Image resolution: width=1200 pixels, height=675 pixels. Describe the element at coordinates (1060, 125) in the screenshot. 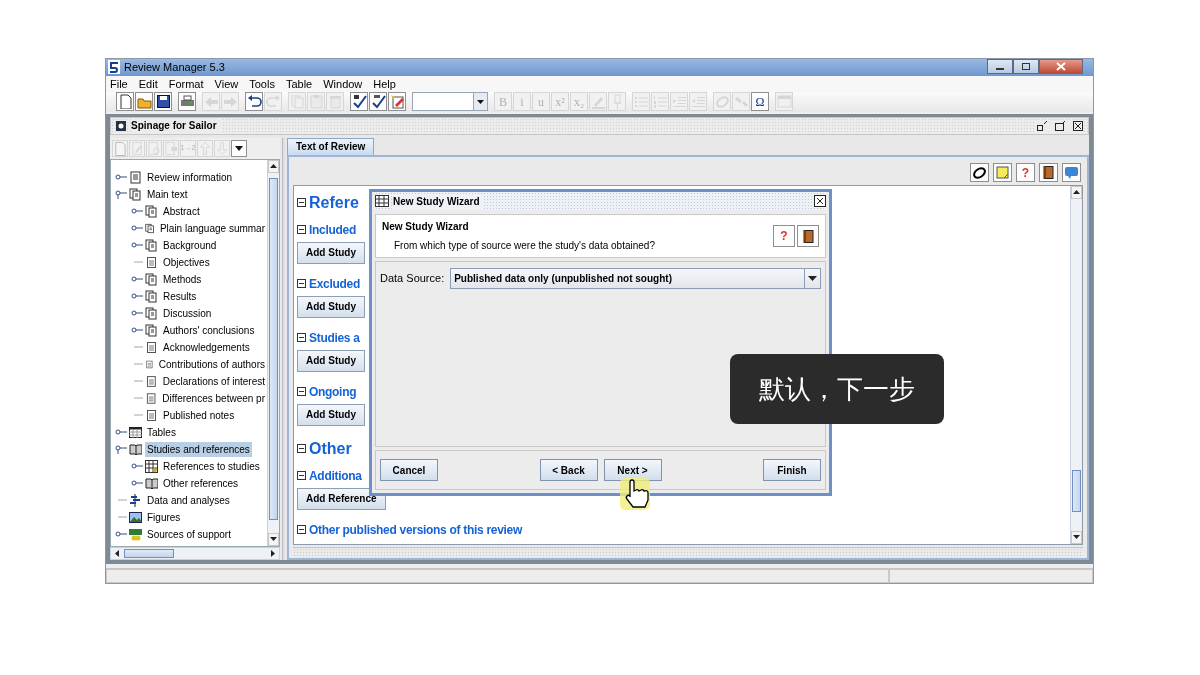

I see `restore-icon` at that location.